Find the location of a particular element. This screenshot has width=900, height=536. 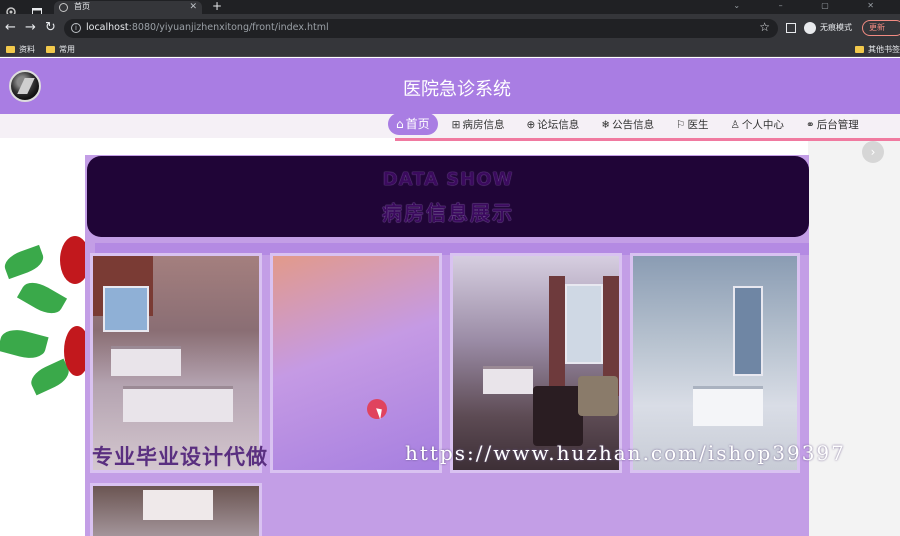

nav-item-home: ⌂ 首页 is located at coordinates (413, 124).